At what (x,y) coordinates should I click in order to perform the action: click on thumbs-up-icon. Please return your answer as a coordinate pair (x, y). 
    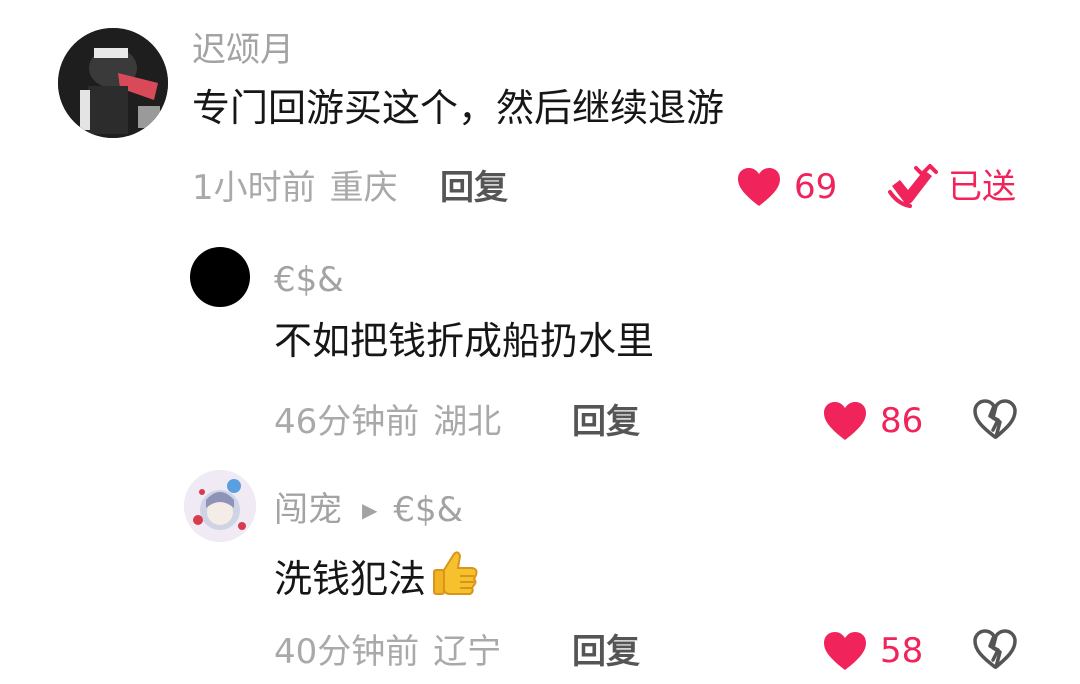
    Looking at the image, I should click on (455, 578).